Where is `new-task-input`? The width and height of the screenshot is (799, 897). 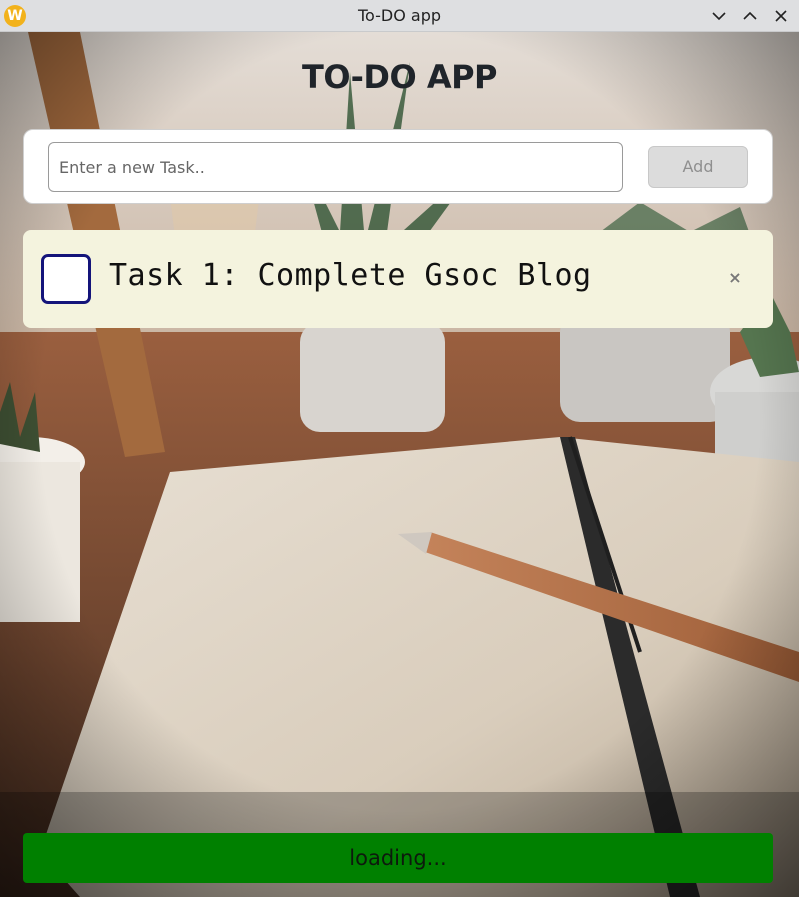 new-task-input is located at coordinates (335, 167).